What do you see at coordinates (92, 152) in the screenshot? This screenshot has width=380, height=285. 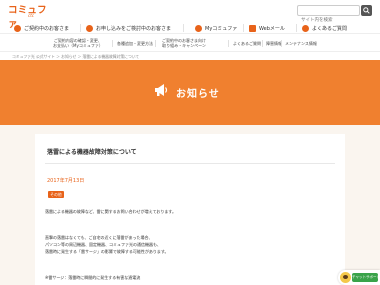 I see `article-title: 落雷による機器故障対策について` at bounding box center [92, 152].